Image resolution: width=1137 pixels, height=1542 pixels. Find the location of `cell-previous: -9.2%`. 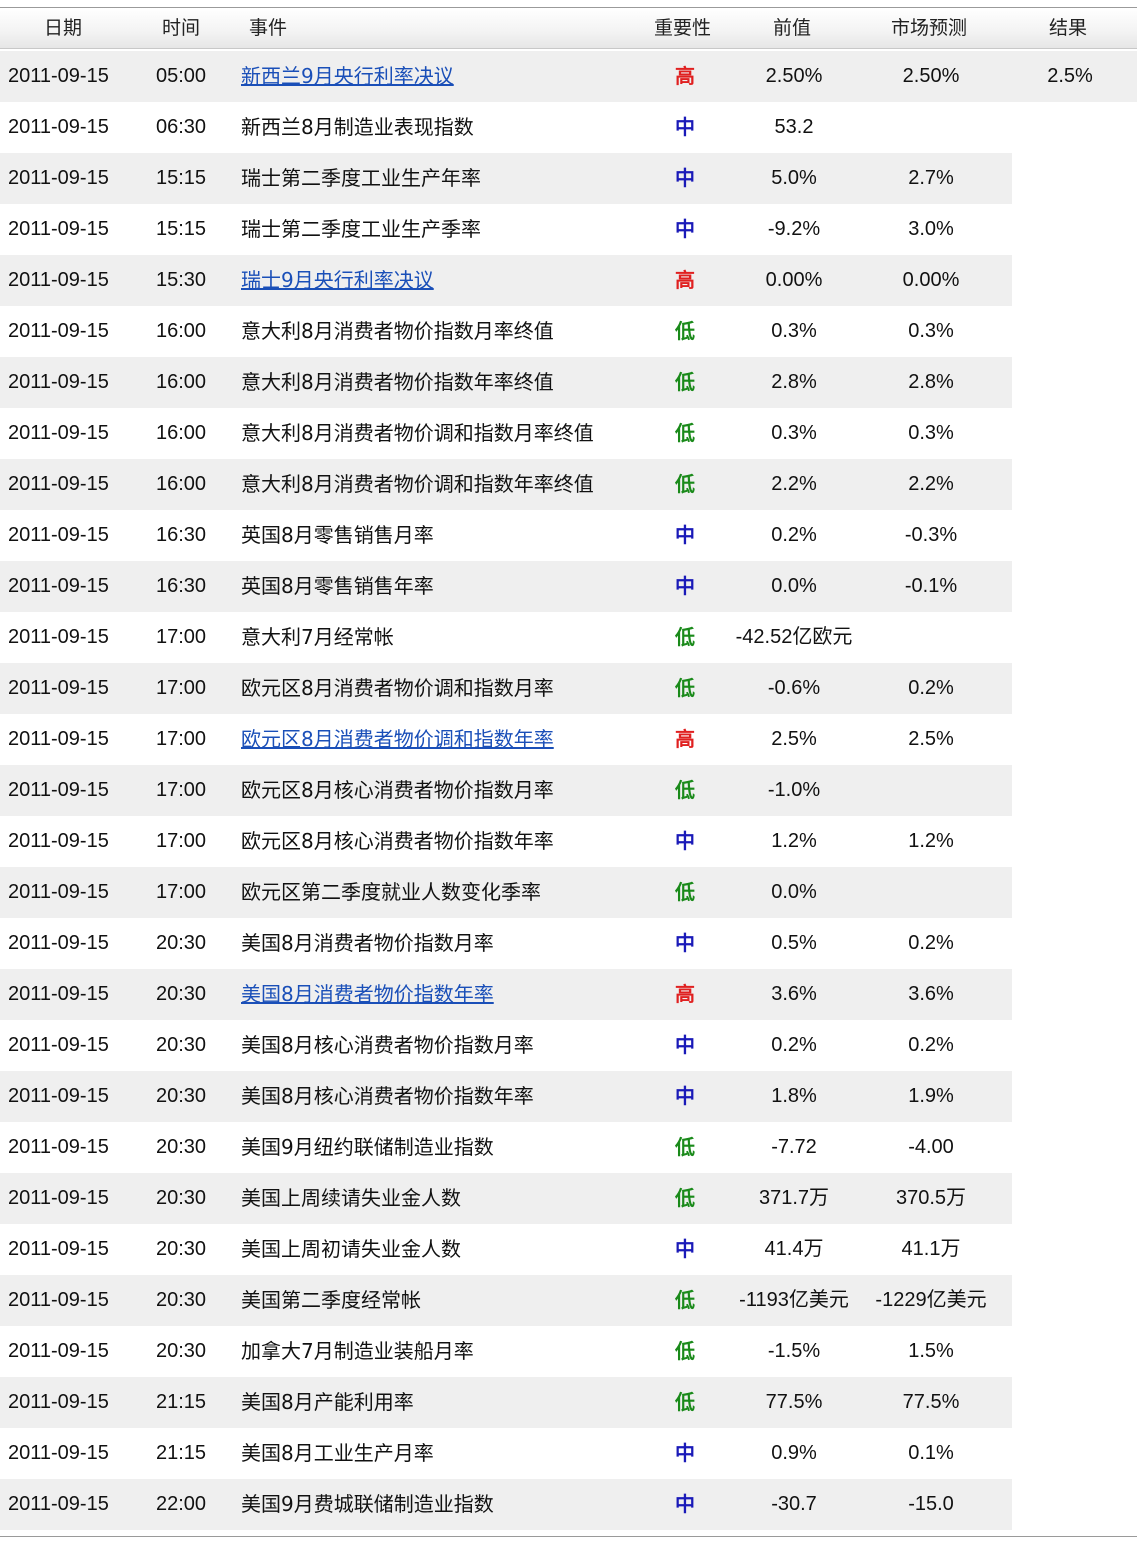

cell-previous: -9.2% is located at coordinates (794, 229).